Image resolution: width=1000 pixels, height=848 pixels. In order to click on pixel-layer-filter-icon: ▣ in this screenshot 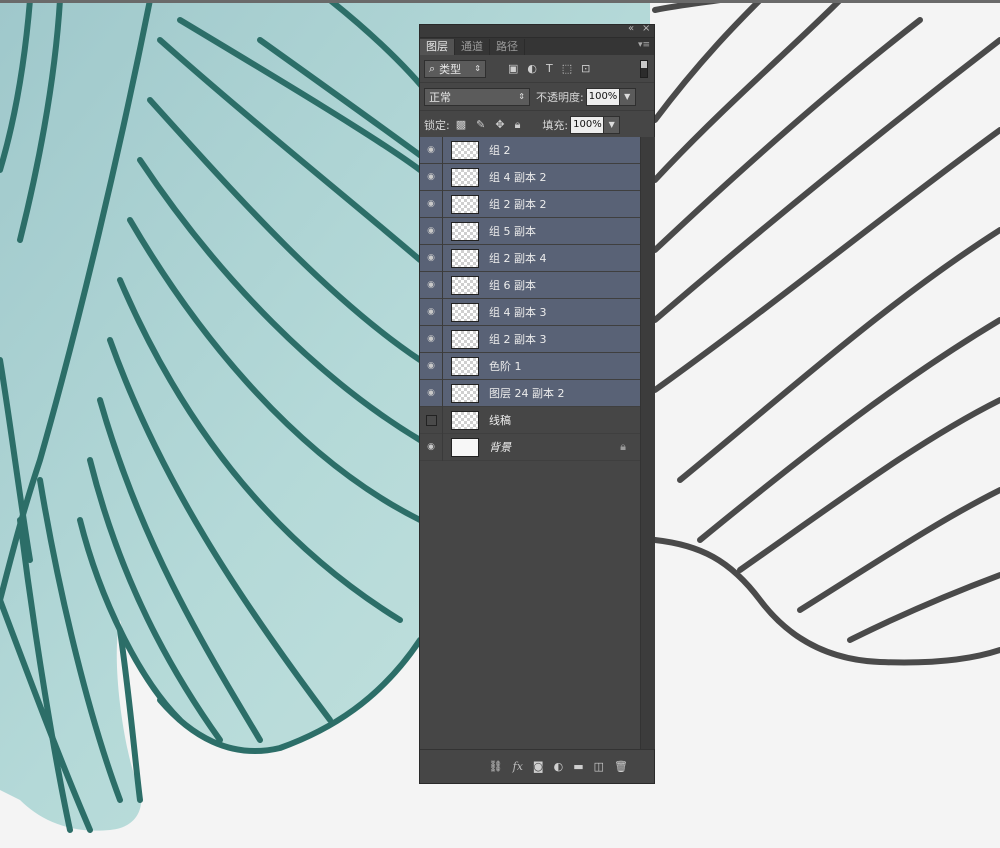, I will do `click(513, 68)`.